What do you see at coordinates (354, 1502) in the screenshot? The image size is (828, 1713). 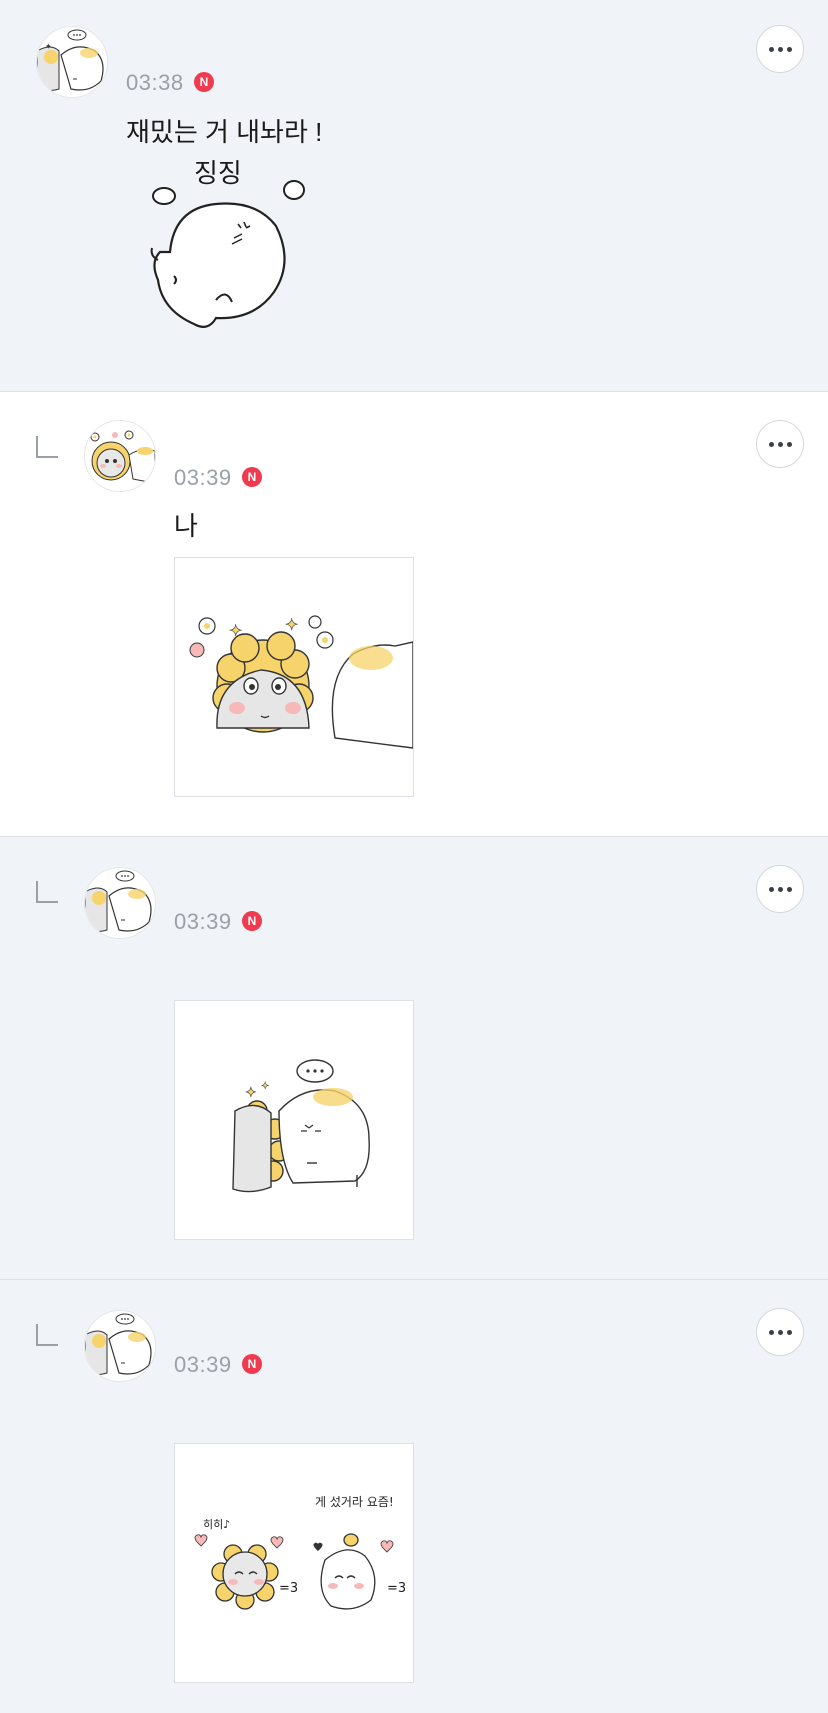 I see `sticker-text-right: 게 섰거라 요즘!` at bounding box center [354, 1502].